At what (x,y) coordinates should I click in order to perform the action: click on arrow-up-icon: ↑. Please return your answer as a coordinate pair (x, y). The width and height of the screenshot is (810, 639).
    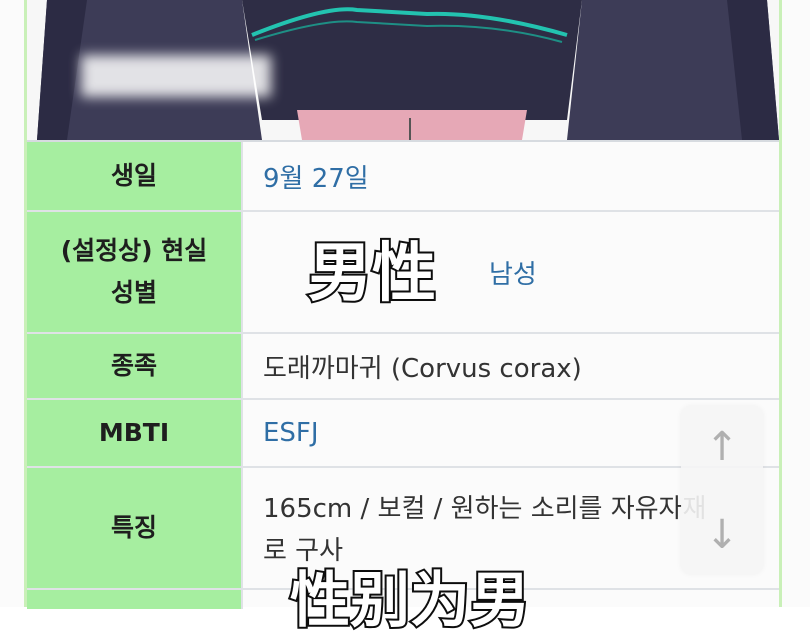
    Looking at the image, I should click on (722, 447).